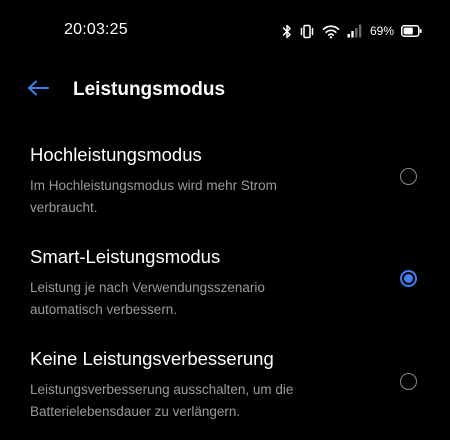  I want to click on status-icons: 69%, so click(352, 31).